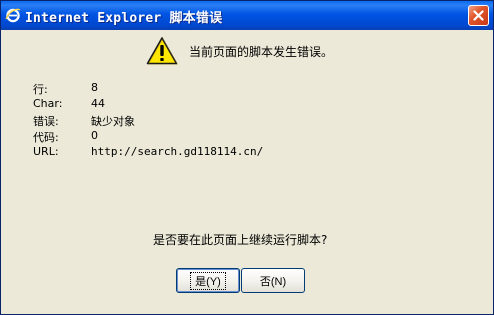 Image resolution: width=494 pixels, height=315 pixels. I want to click on code-value: 0, so click(94, 135).